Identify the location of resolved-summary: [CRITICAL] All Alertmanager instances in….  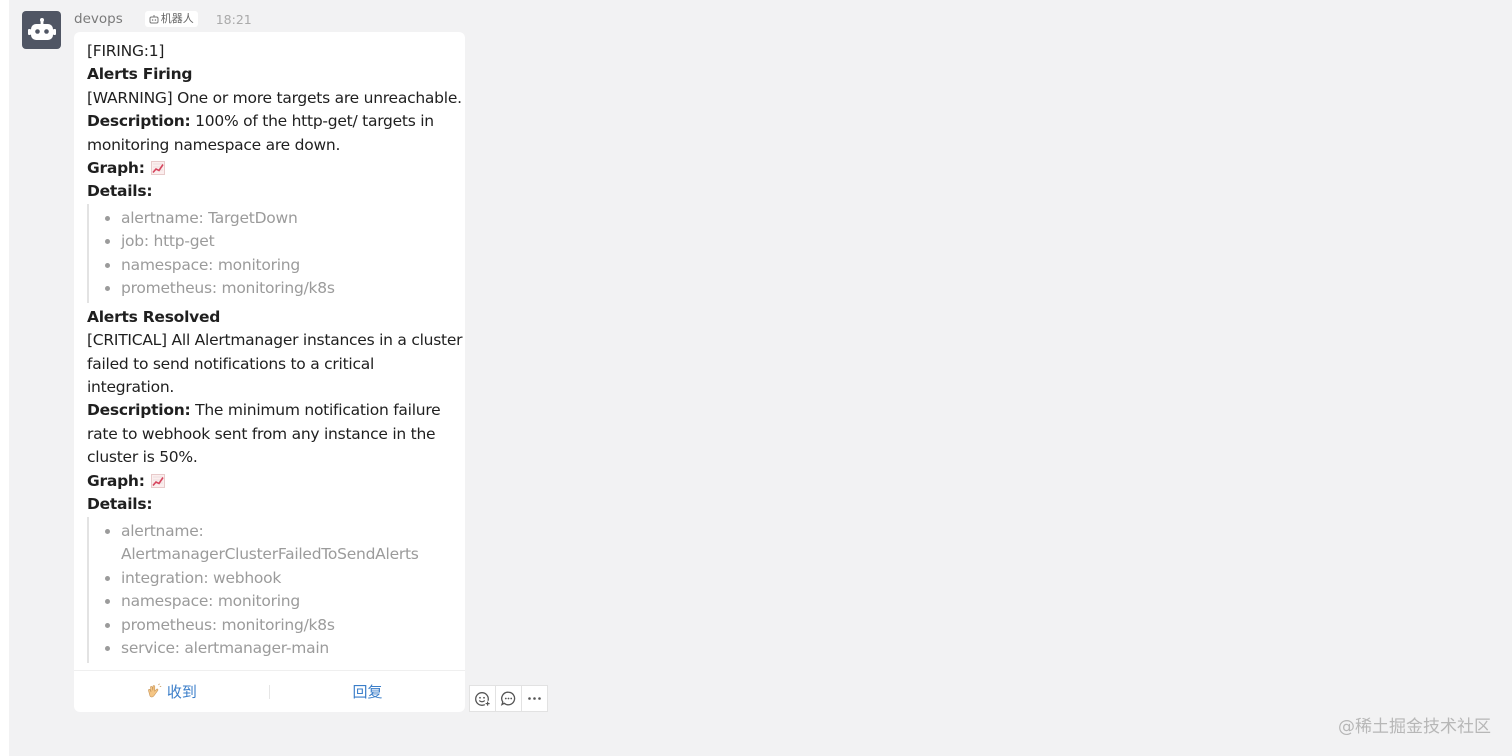
(275, 340).